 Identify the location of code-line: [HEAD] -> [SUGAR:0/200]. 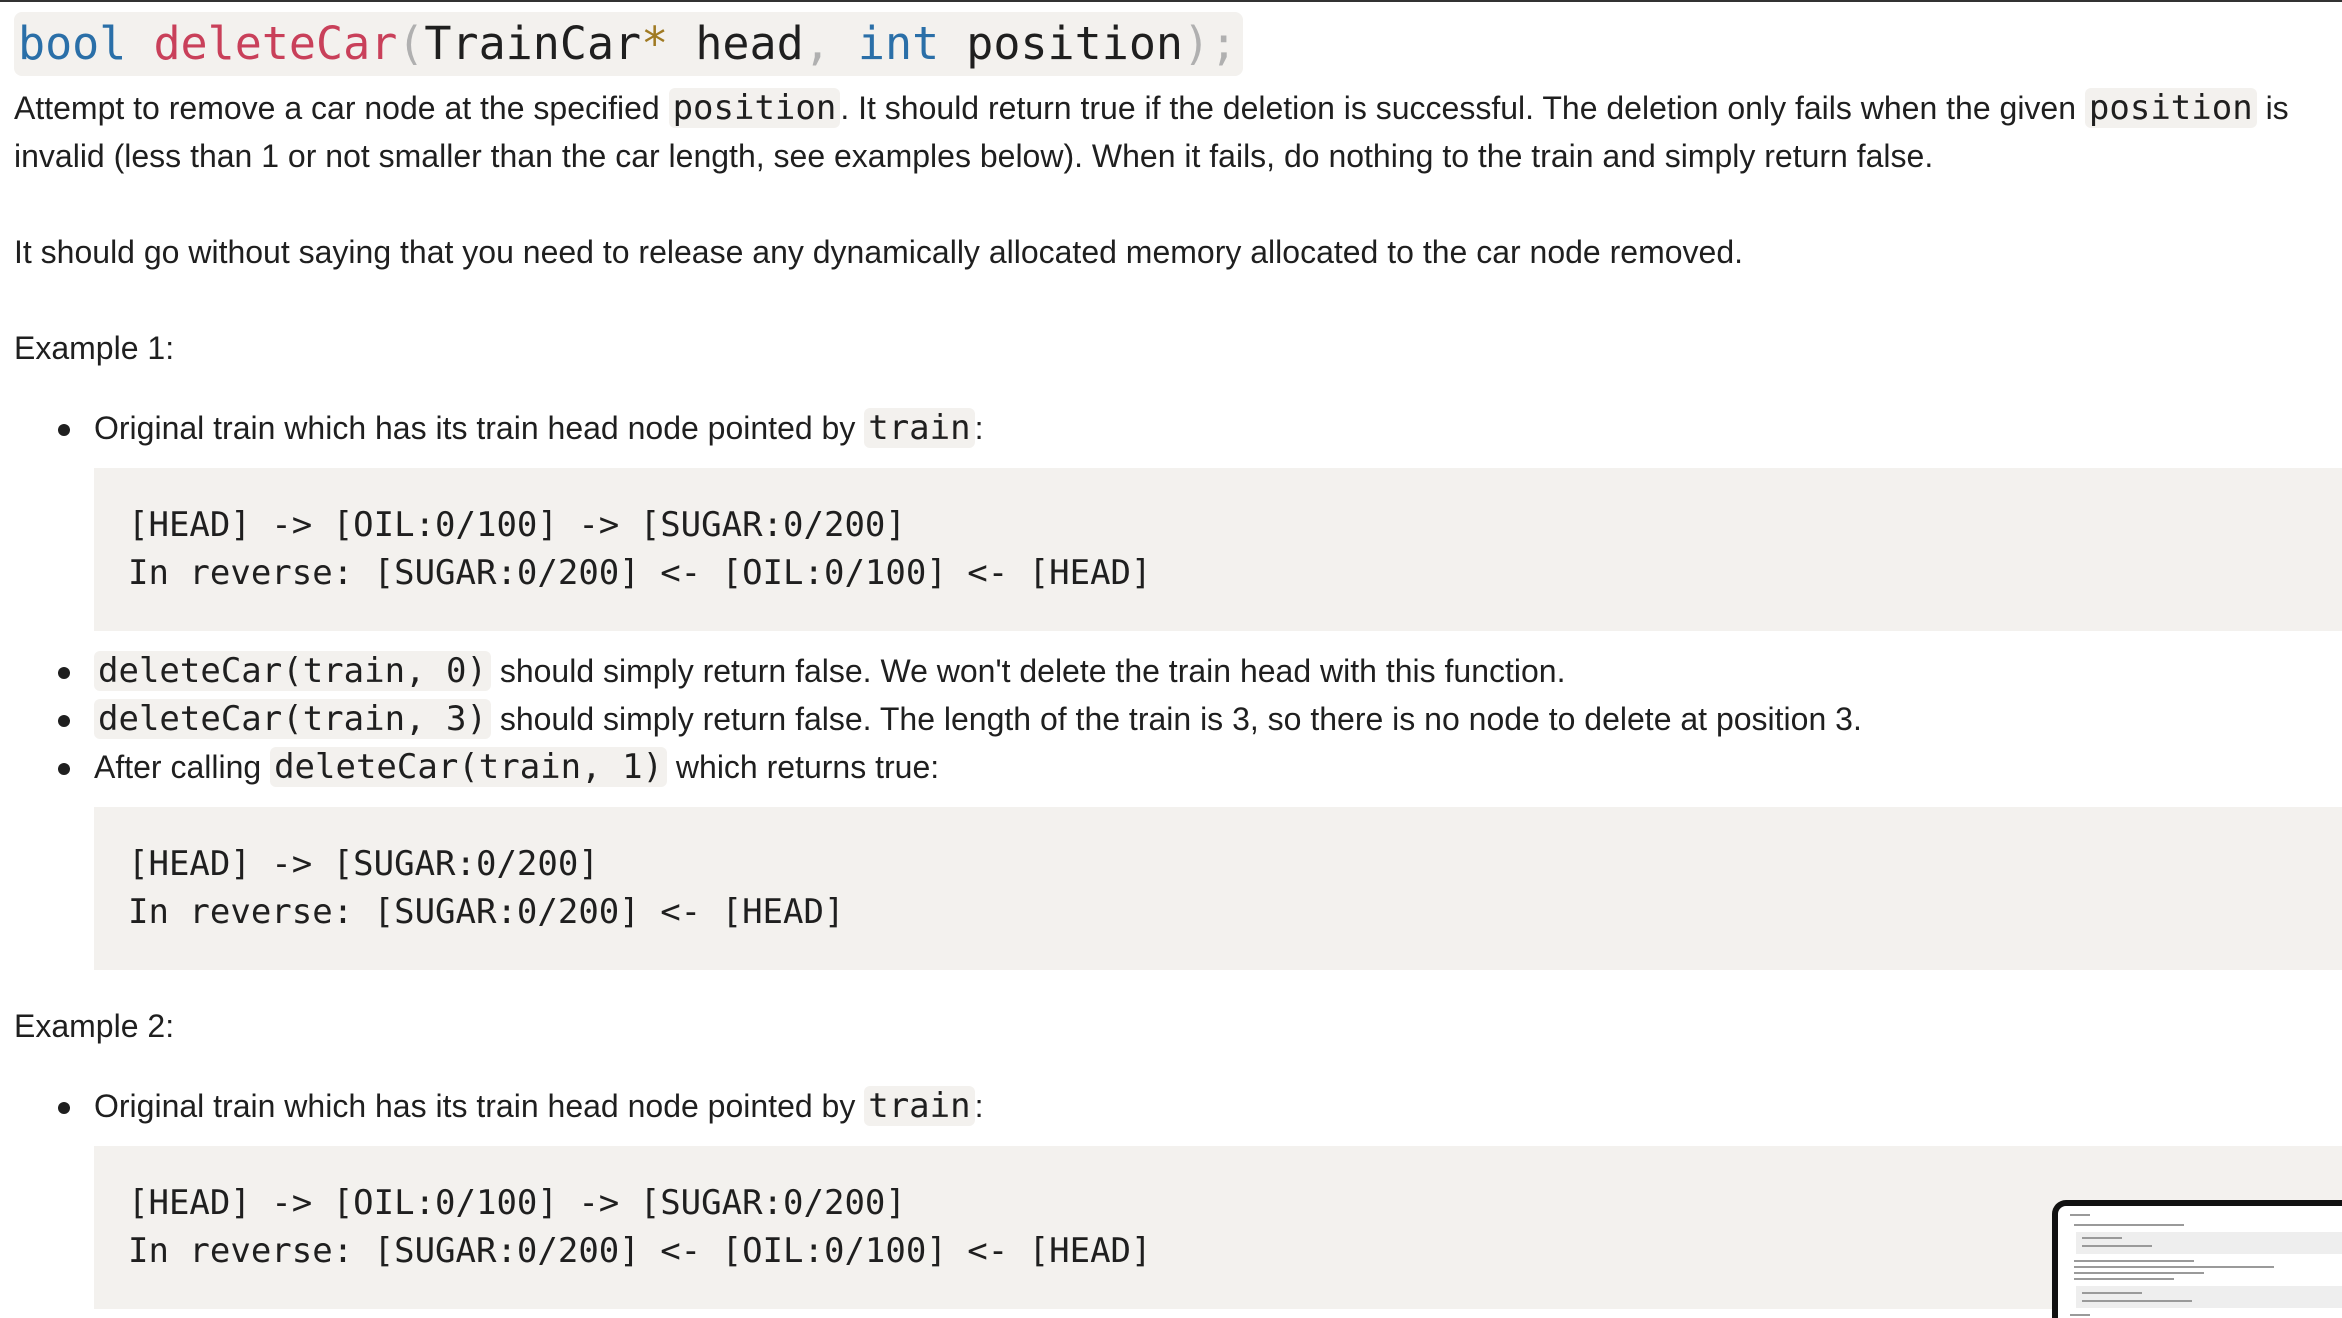
(363, 864).